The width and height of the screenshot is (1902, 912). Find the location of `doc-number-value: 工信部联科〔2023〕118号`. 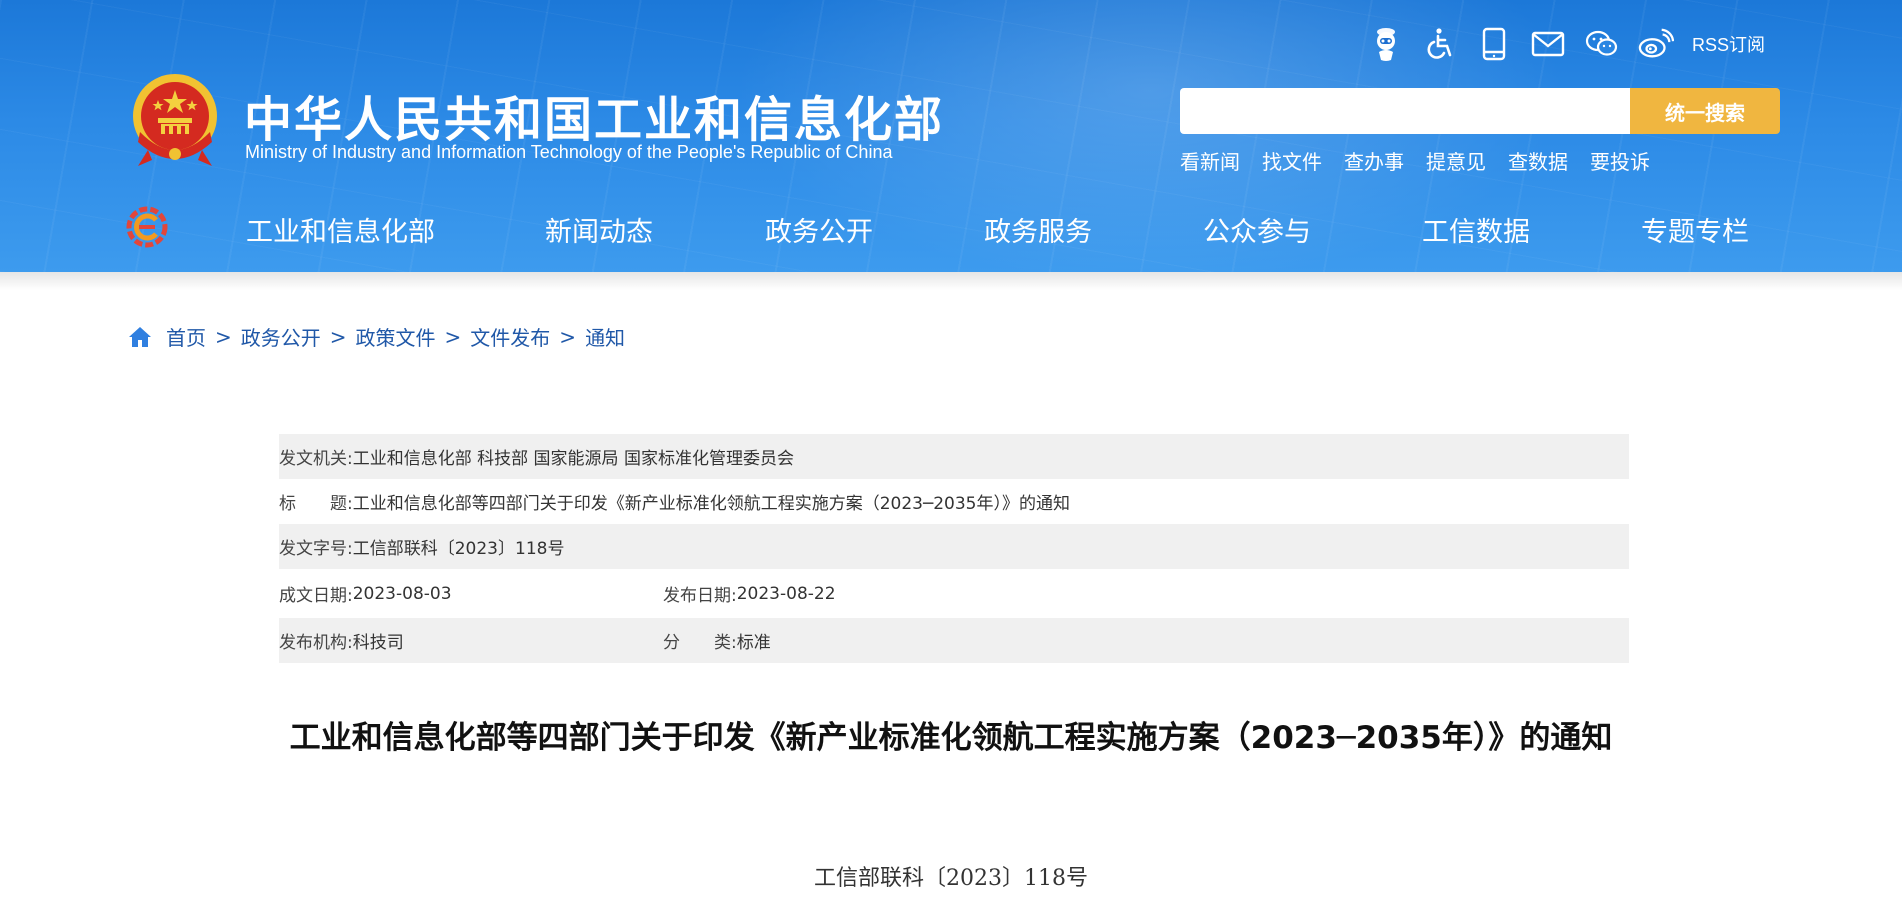

doc-number-value: 工信部联科〔2023〕118号 is located at coordinates (458, 549).